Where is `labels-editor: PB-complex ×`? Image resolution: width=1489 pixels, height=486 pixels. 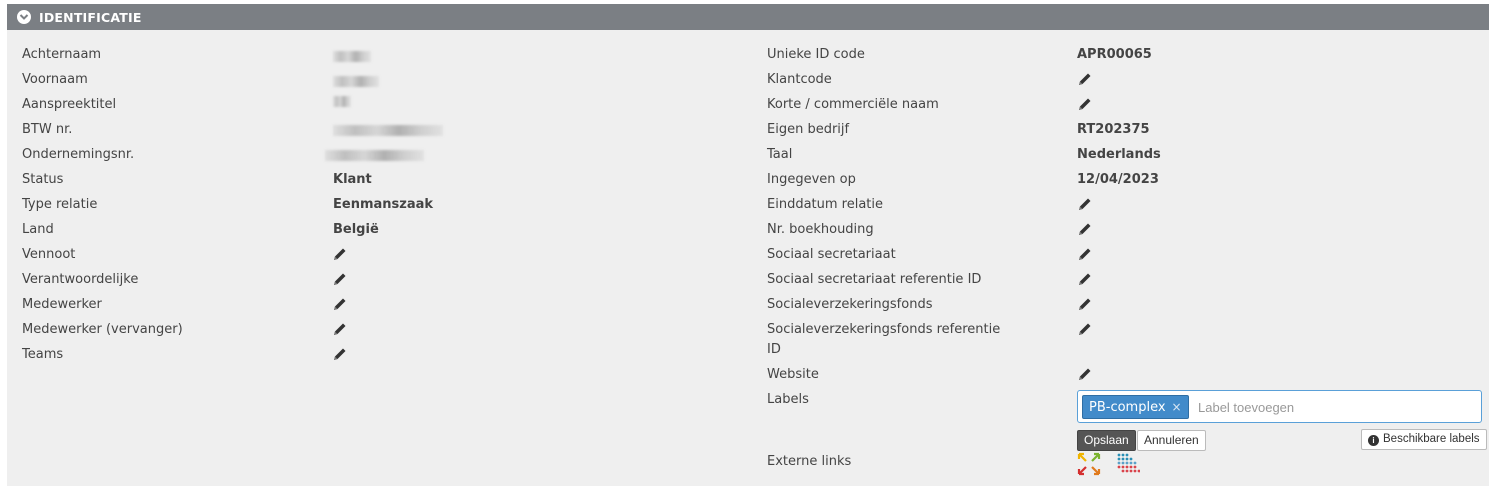
labels-editor: PB-complex × is located at coordinates (1279, 406).